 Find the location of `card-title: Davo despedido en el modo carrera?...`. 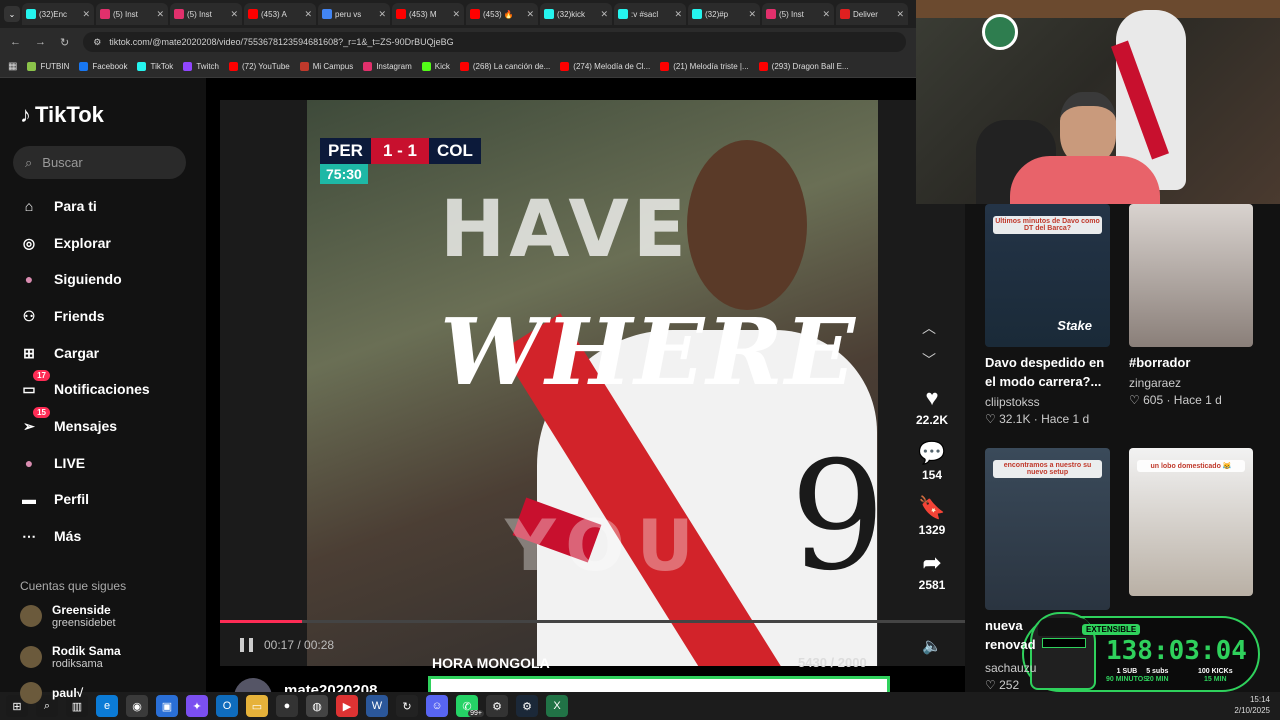

card-title: Davo despedido en el modo carrera?... is located at coordinates (1050, 372).